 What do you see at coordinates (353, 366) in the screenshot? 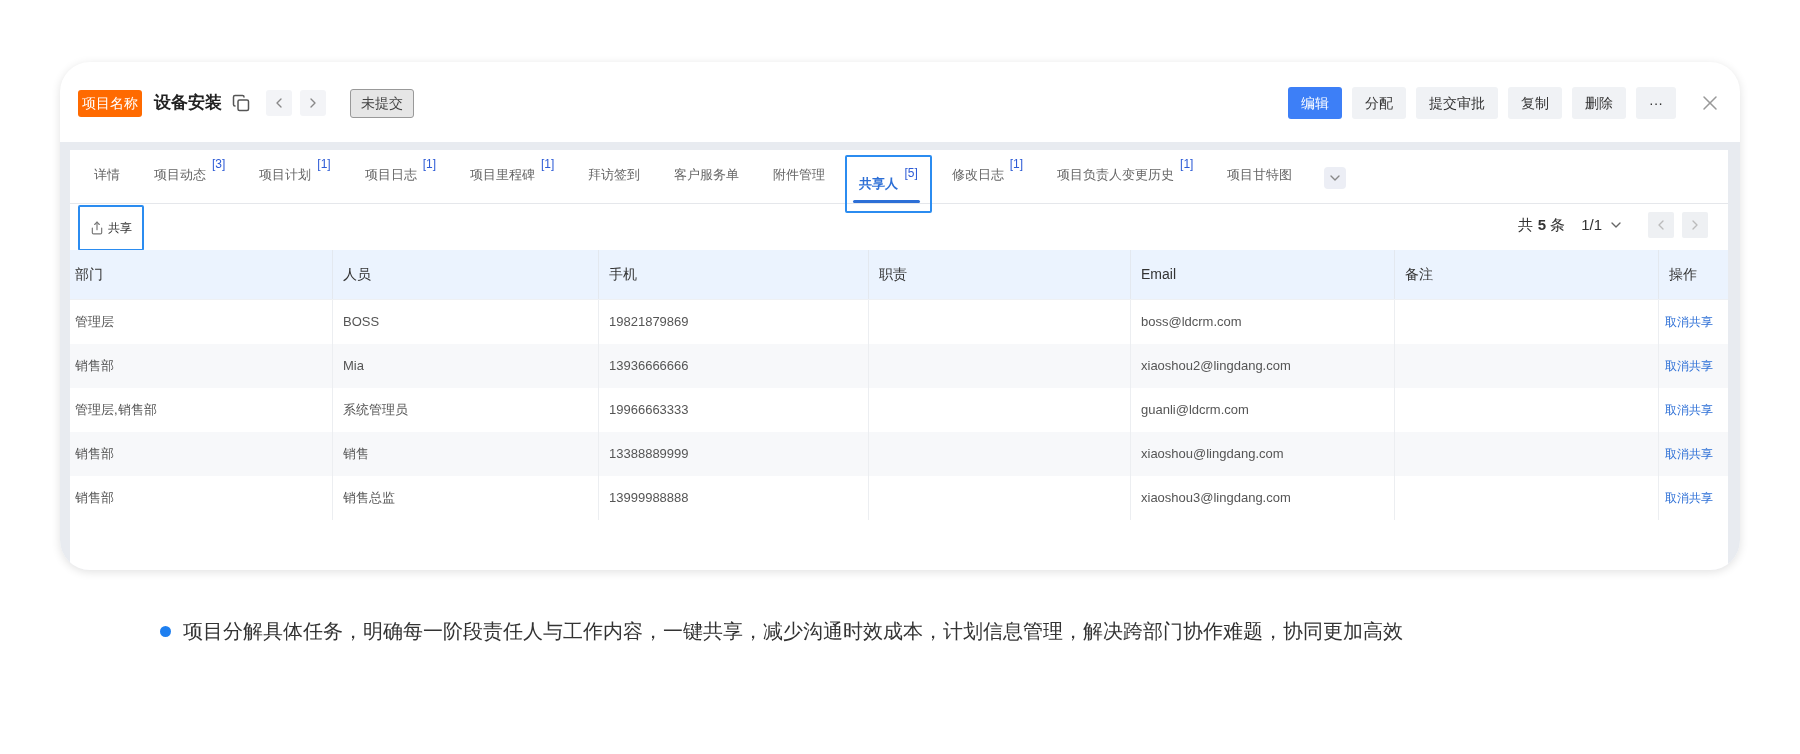
I see `table-cell-text: Mia` at bounding box center [353, 366].